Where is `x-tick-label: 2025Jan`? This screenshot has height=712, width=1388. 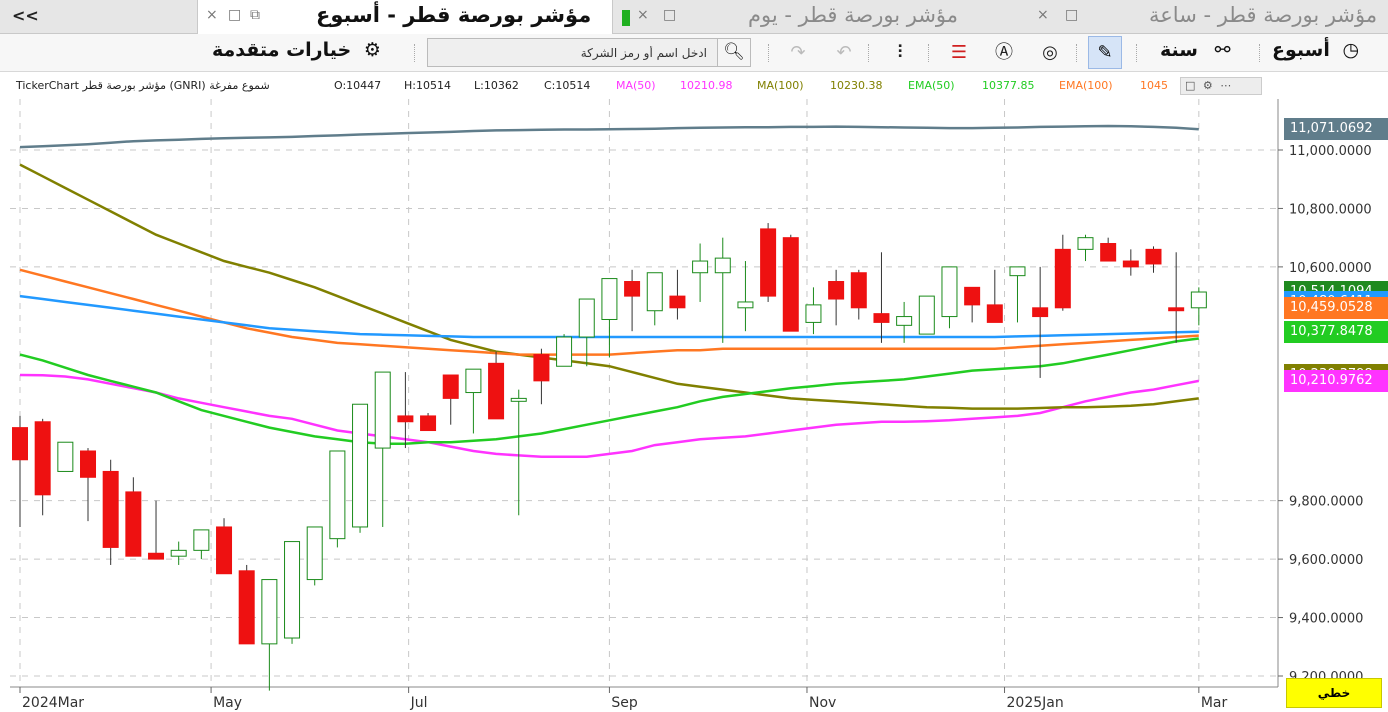
x-tick-label: 2025Jan is located at coordinates (1035, 703).